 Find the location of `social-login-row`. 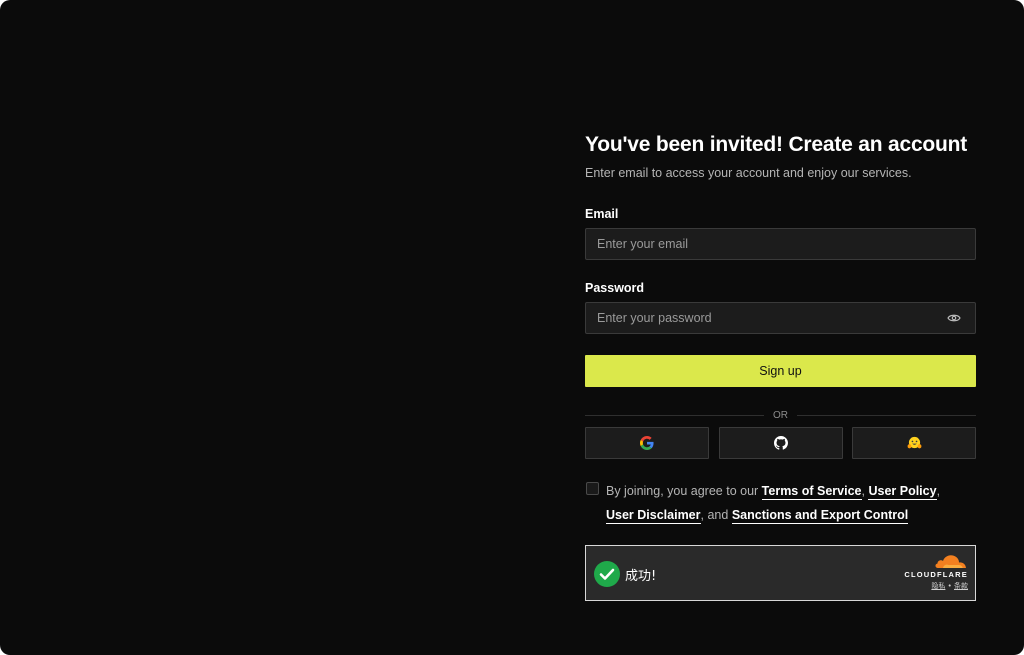

social-login-row is located at coordinates (780, 443).